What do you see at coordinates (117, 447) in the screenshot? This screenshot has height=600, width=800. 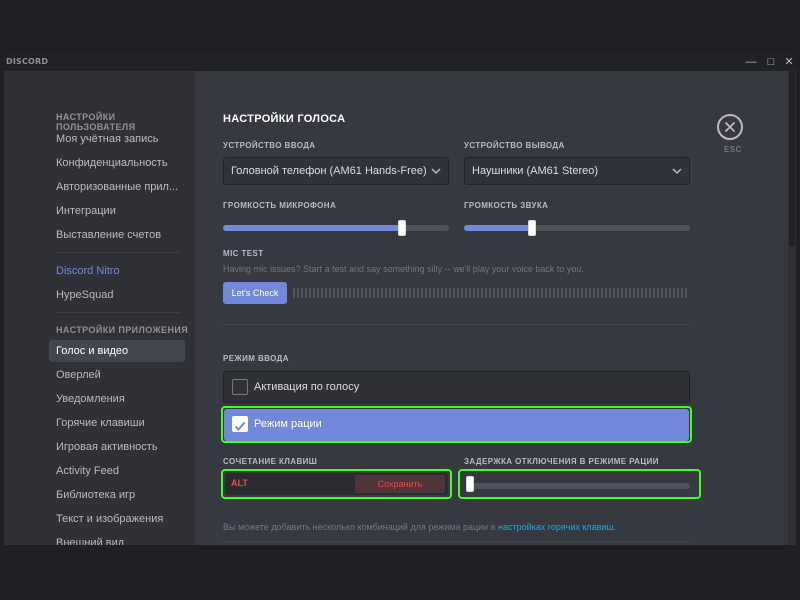 I see `sidebar-item-game-activity: Игровая активность` at bounding box center [117, 447].